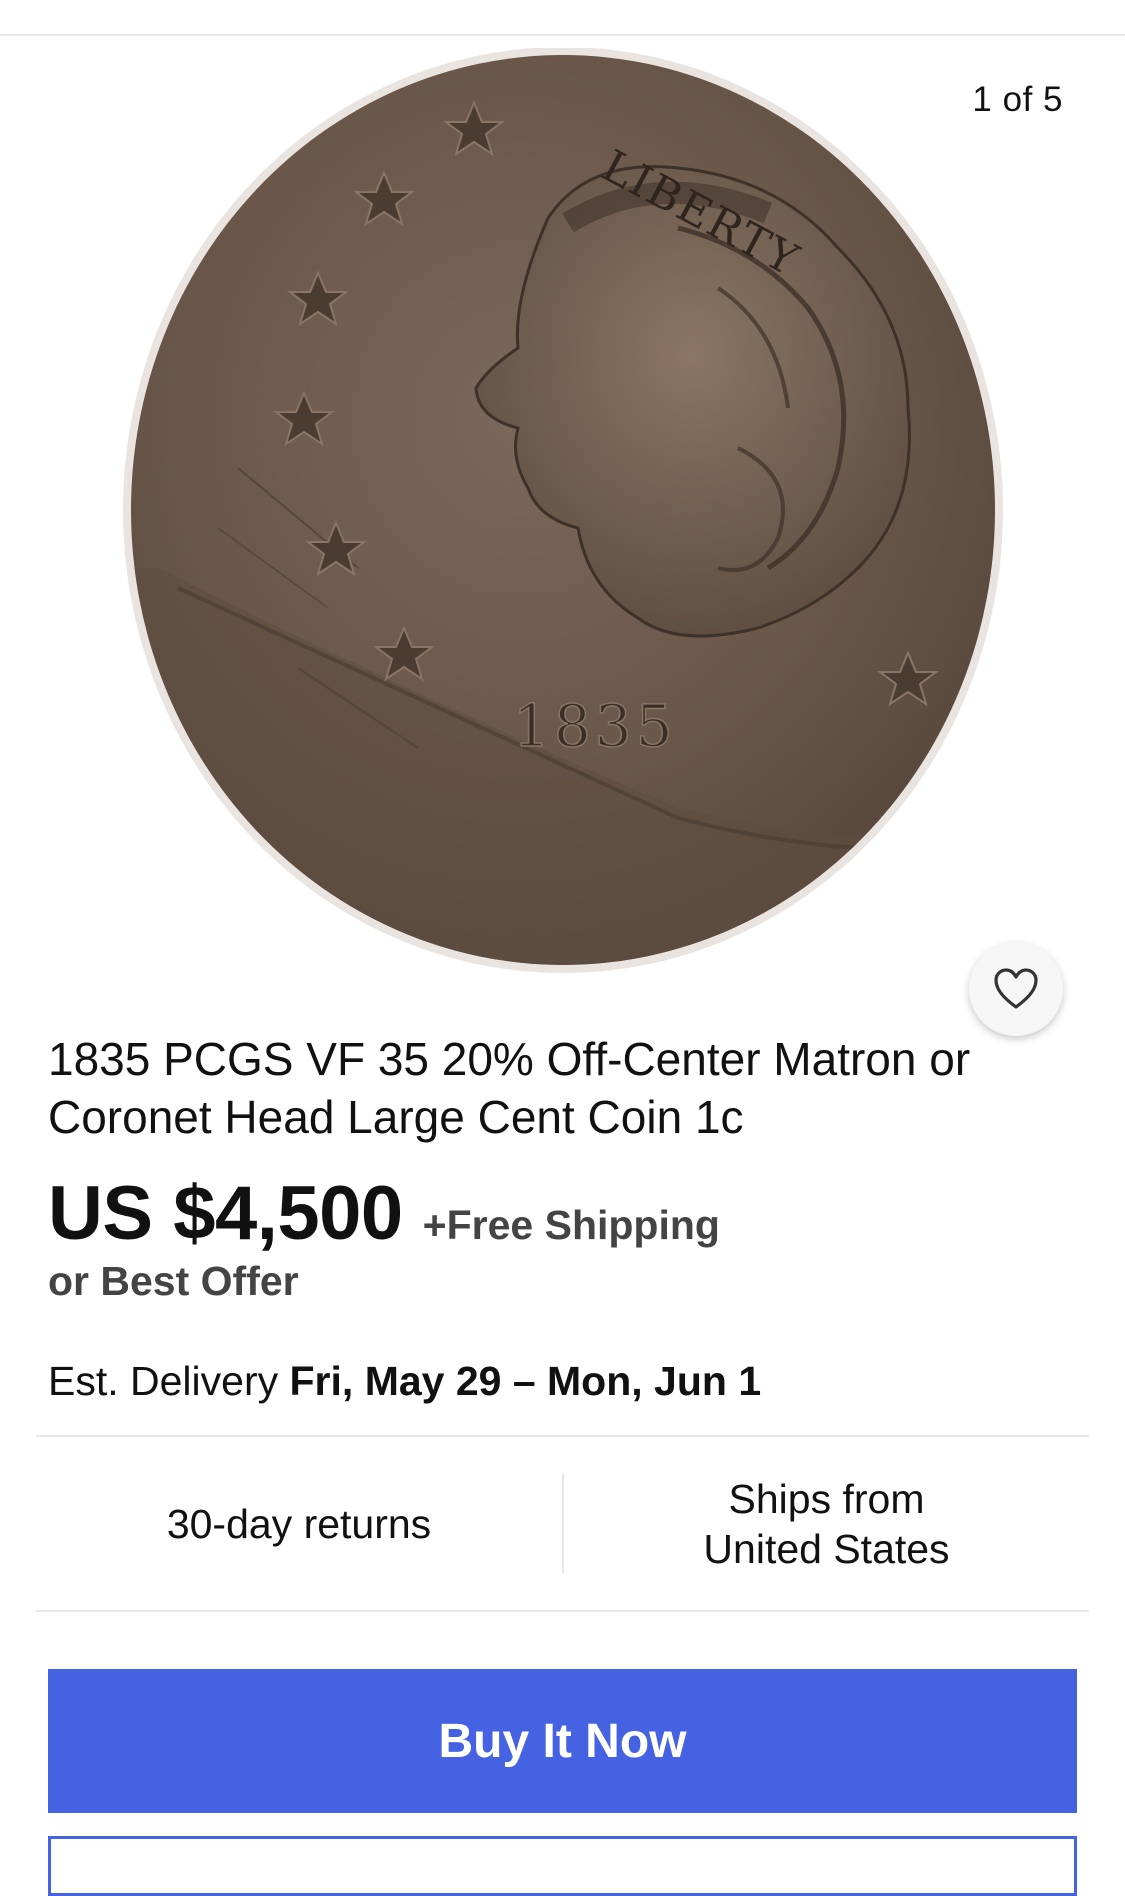 This screenshot has height=1896, width=1125. I want to click on top-bar-cutoff-icon, so click(930, 3).